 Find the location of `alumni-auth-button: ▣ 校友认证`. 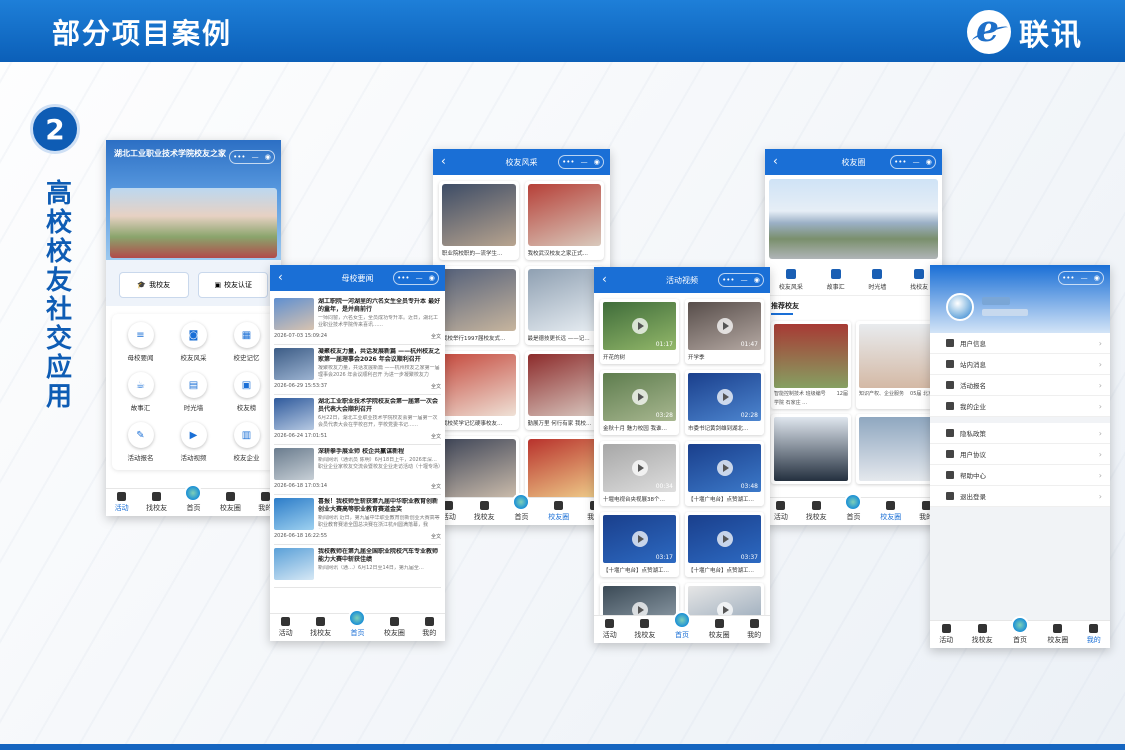

alumni-auth-button: ▣ 校友认证 is located at coordinates (233, 285).